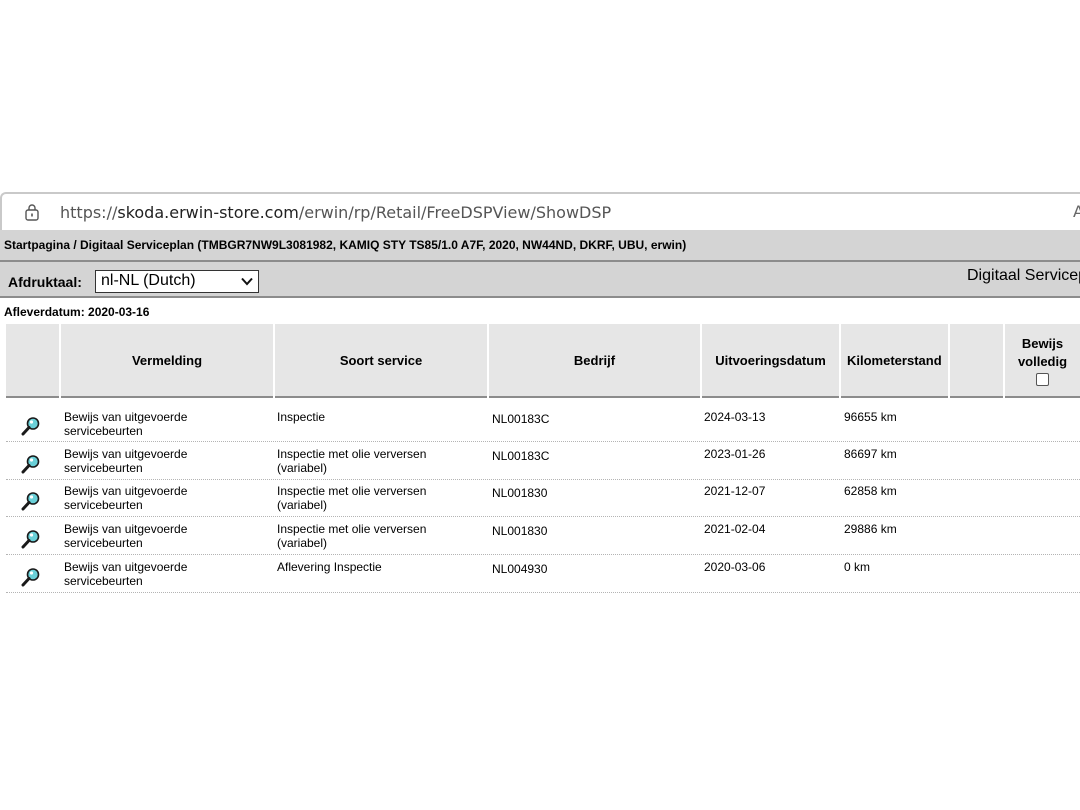 The height and width of the screenshot is (810, 1080). What do you see at coordinates (735, 454) in the screenshot?
I see `cell-uitvoeringsdatum: 2023-01-26` at bounding box center [735, 454].